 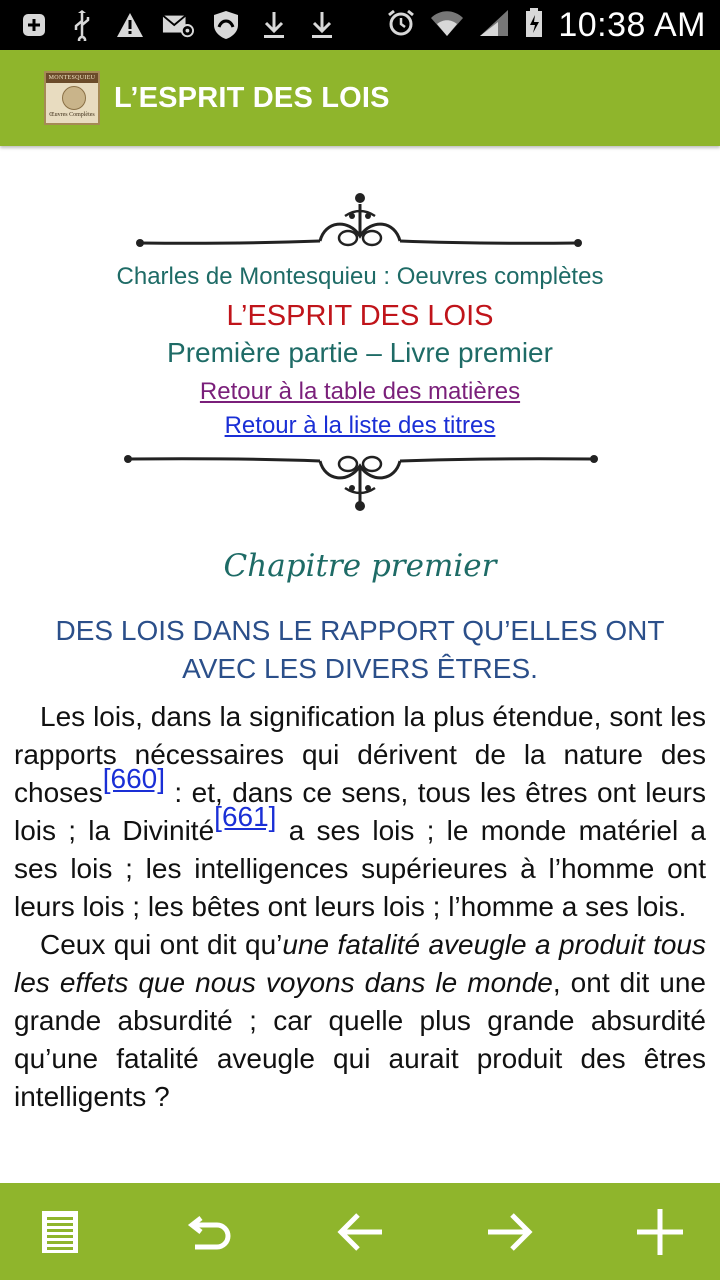 I want to click on notification-icons, so click(x=178, y=25).